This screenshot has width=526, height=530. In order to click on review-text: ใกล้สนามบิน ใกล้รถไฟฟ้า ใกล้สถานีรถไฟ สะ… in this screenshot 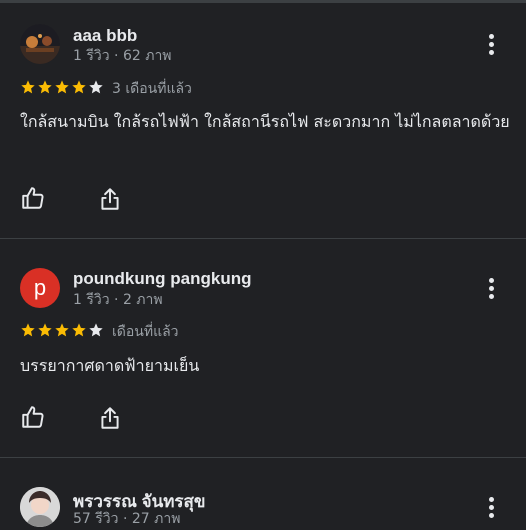, I will do `click(265, 122)`.